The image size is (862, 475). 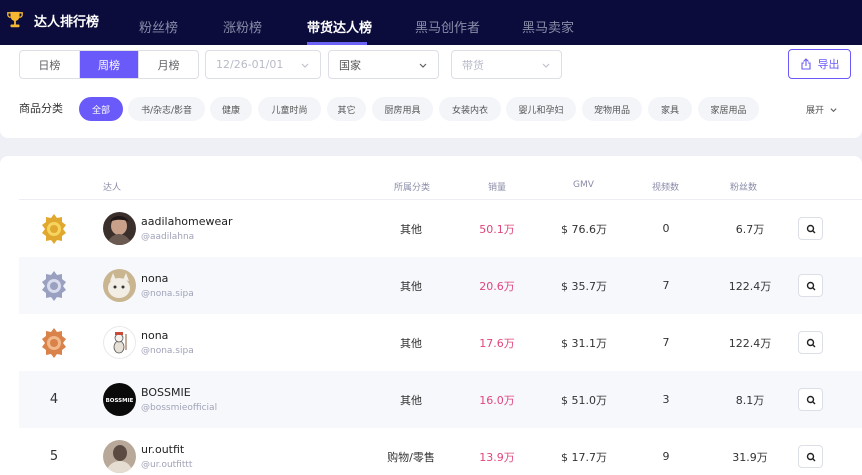 I want to click on export-label: 导出, so click(x=828, y=64).